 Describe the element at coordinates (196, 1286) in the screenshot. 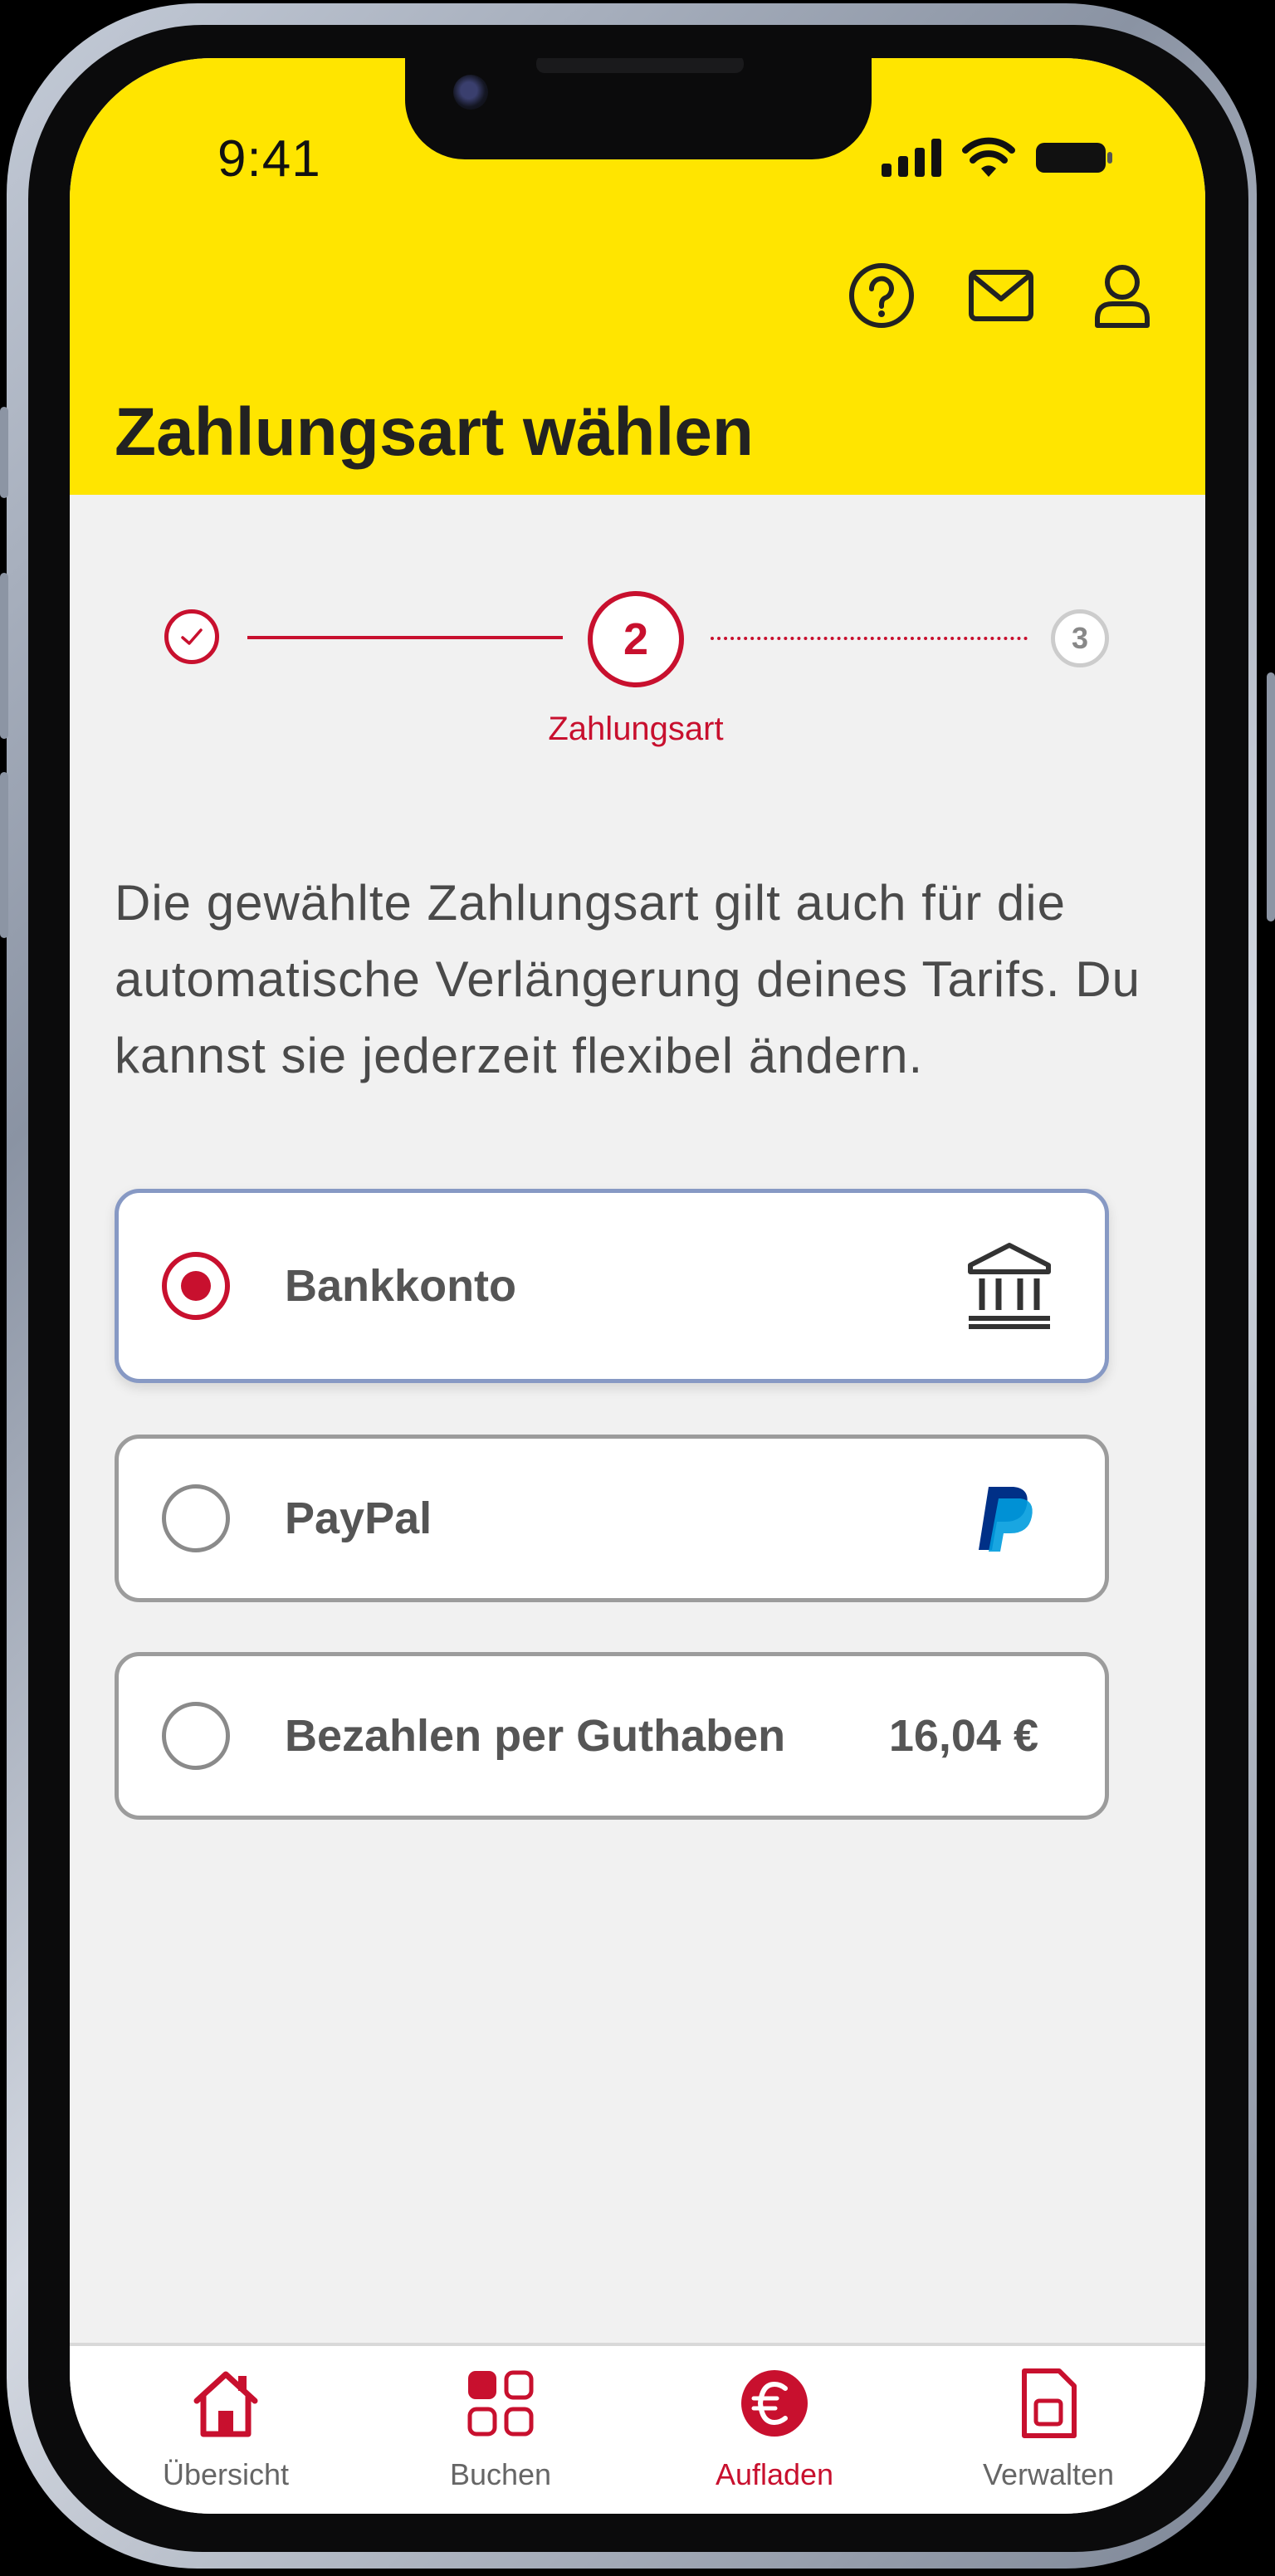

I see `radio-selected` at that location.